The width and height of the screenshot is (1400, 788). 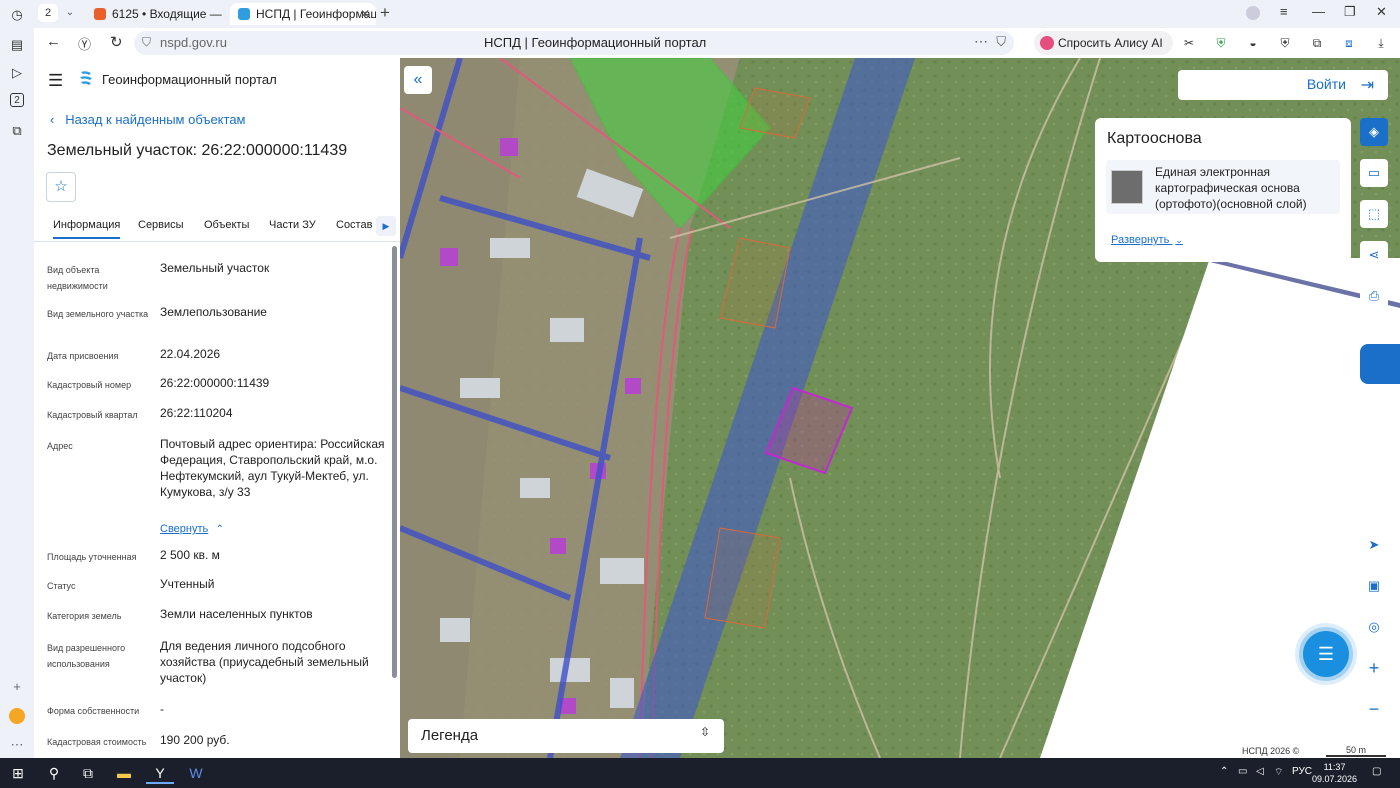 I want to click on more-icon: ⋯, so click(x=17, y=745).